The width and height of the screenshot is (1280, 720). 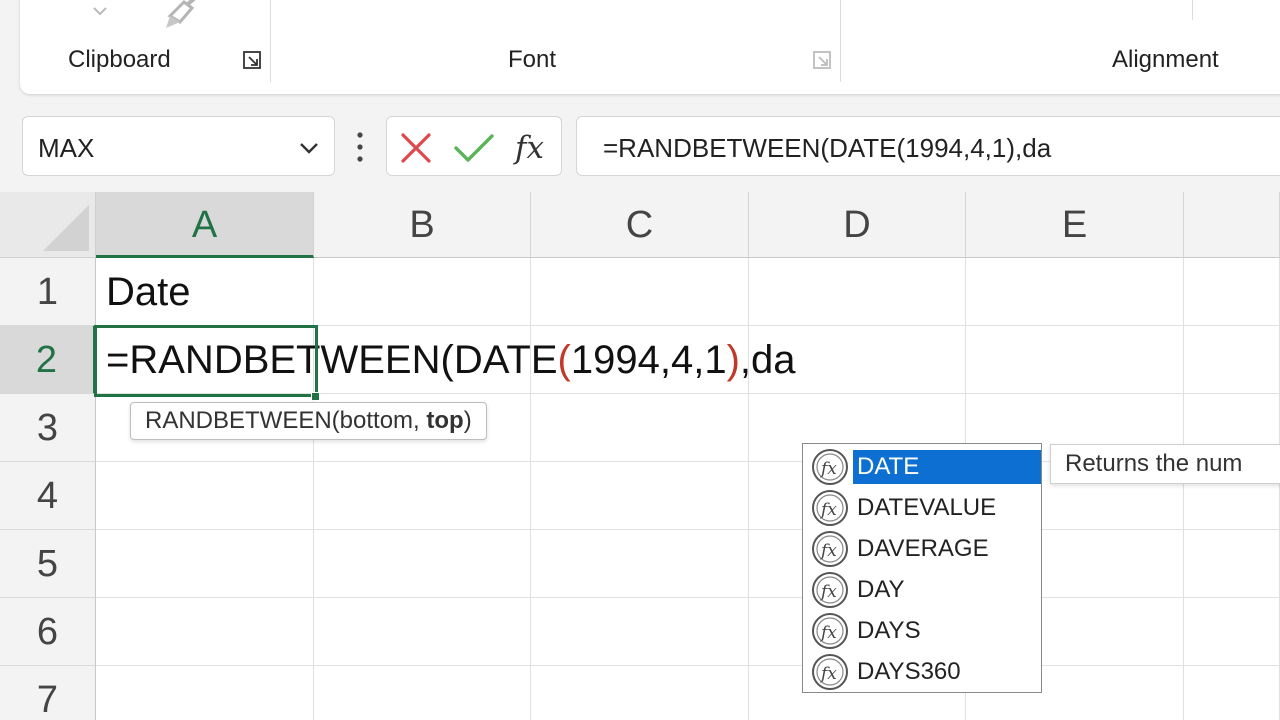 I want to click on autocomplete-item-date: fx DATE, so click(x=922, y=466).